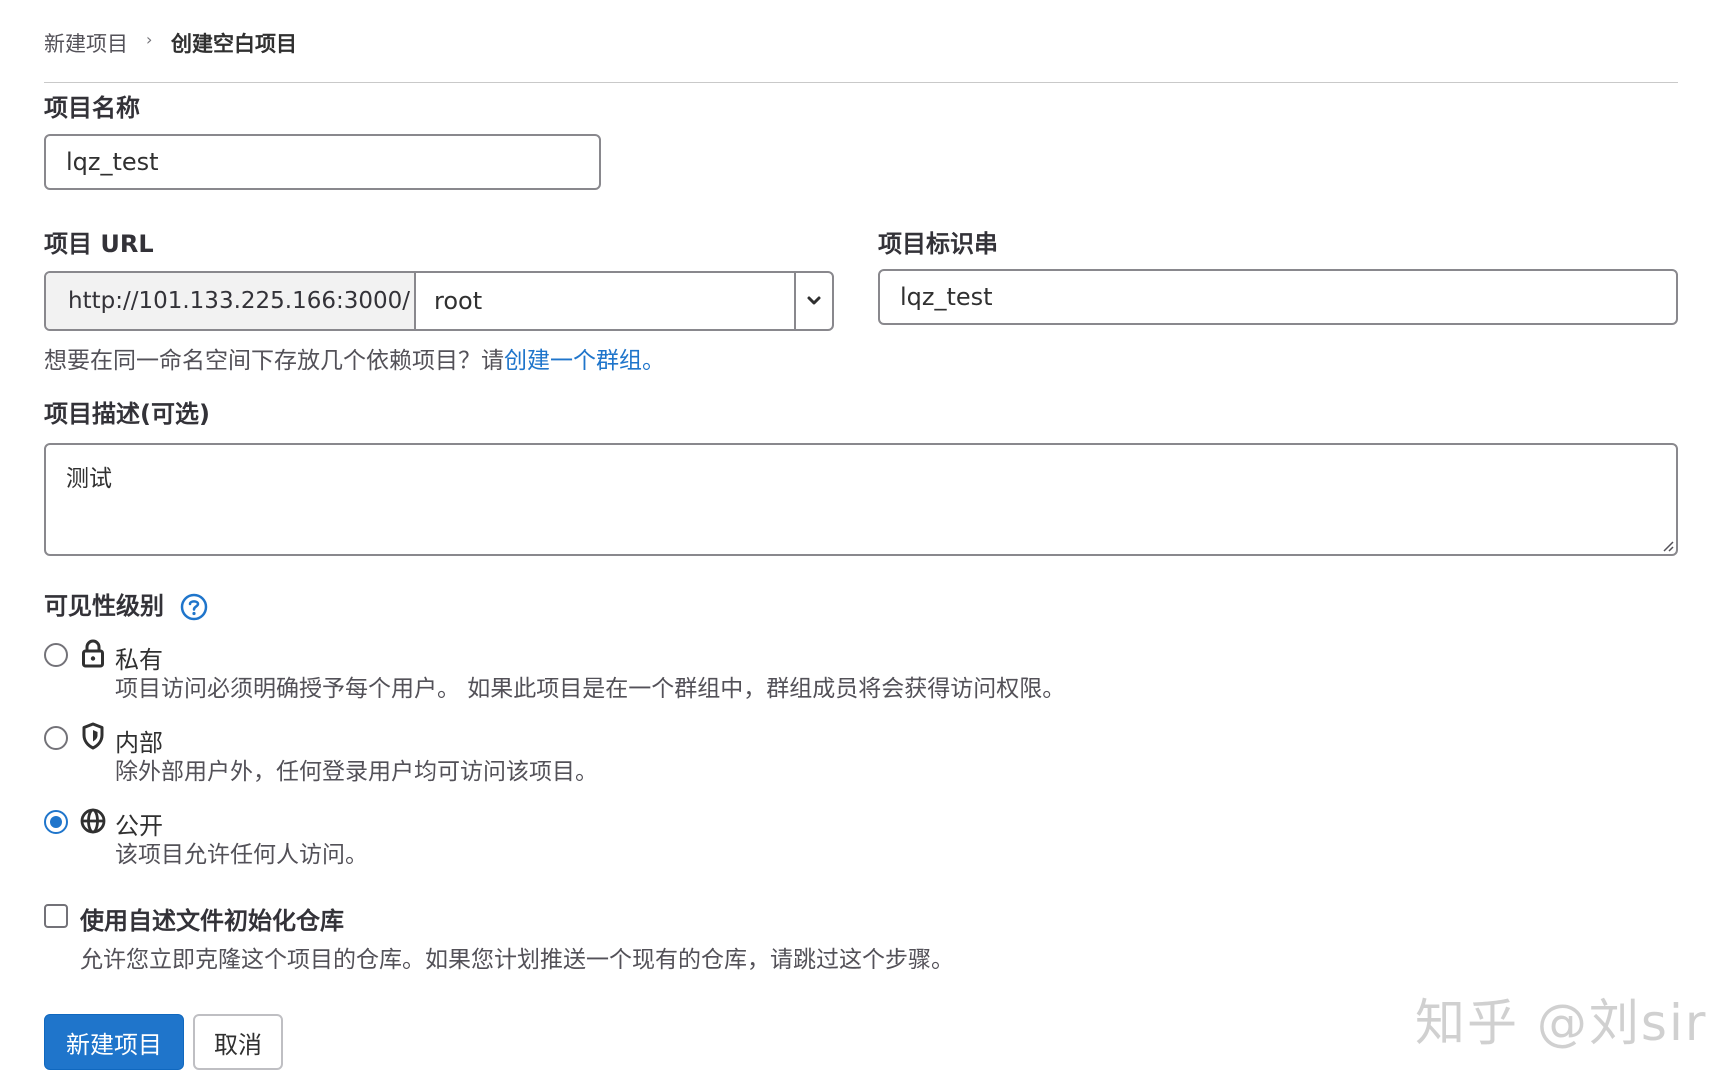  What do you see at coordinates (56, 738) in the screenshot?
I see `visibility-internal-radio` at bounding box center [56, 738].